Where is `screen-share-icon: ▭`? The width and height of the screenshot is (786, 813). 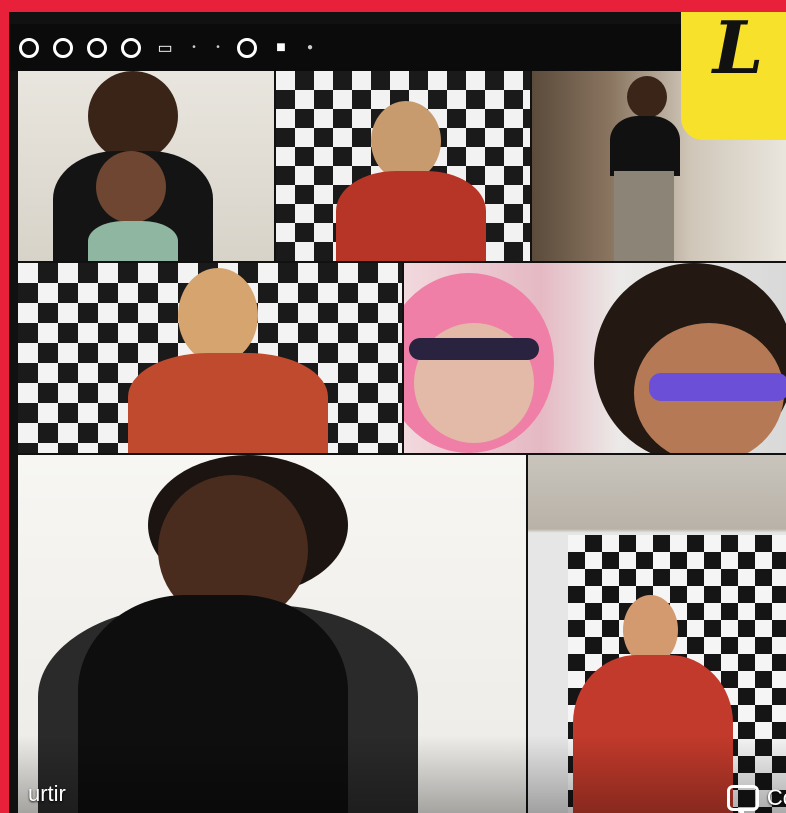 screen-share-icon: ▭ is located at coordinates (165, 48).